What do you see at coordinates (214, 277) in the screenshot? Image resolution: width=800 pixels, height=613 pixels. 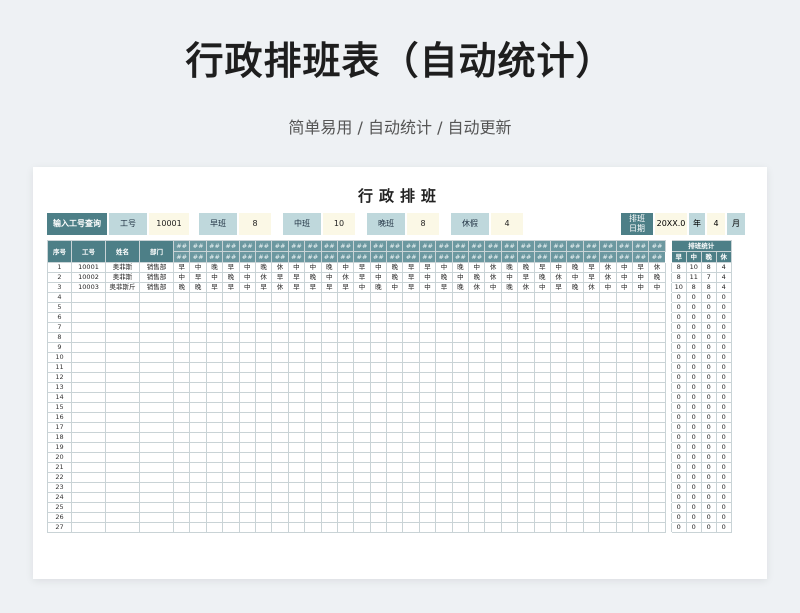 I see `shift-cell: 中` at bounding box center [214, 277].